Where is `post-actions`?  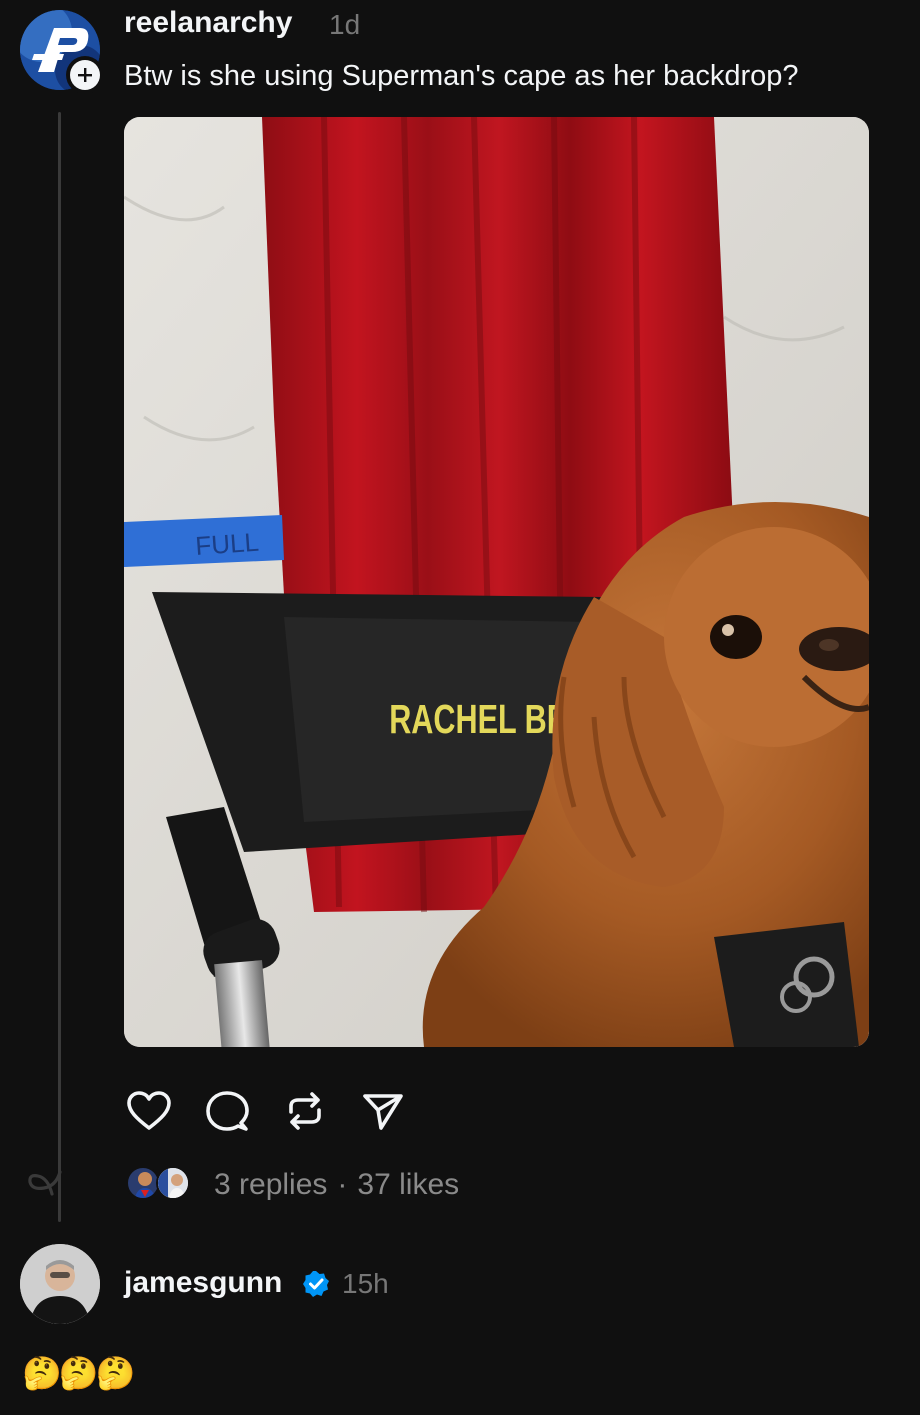
post-actions is located at coordinates (284, 1111).